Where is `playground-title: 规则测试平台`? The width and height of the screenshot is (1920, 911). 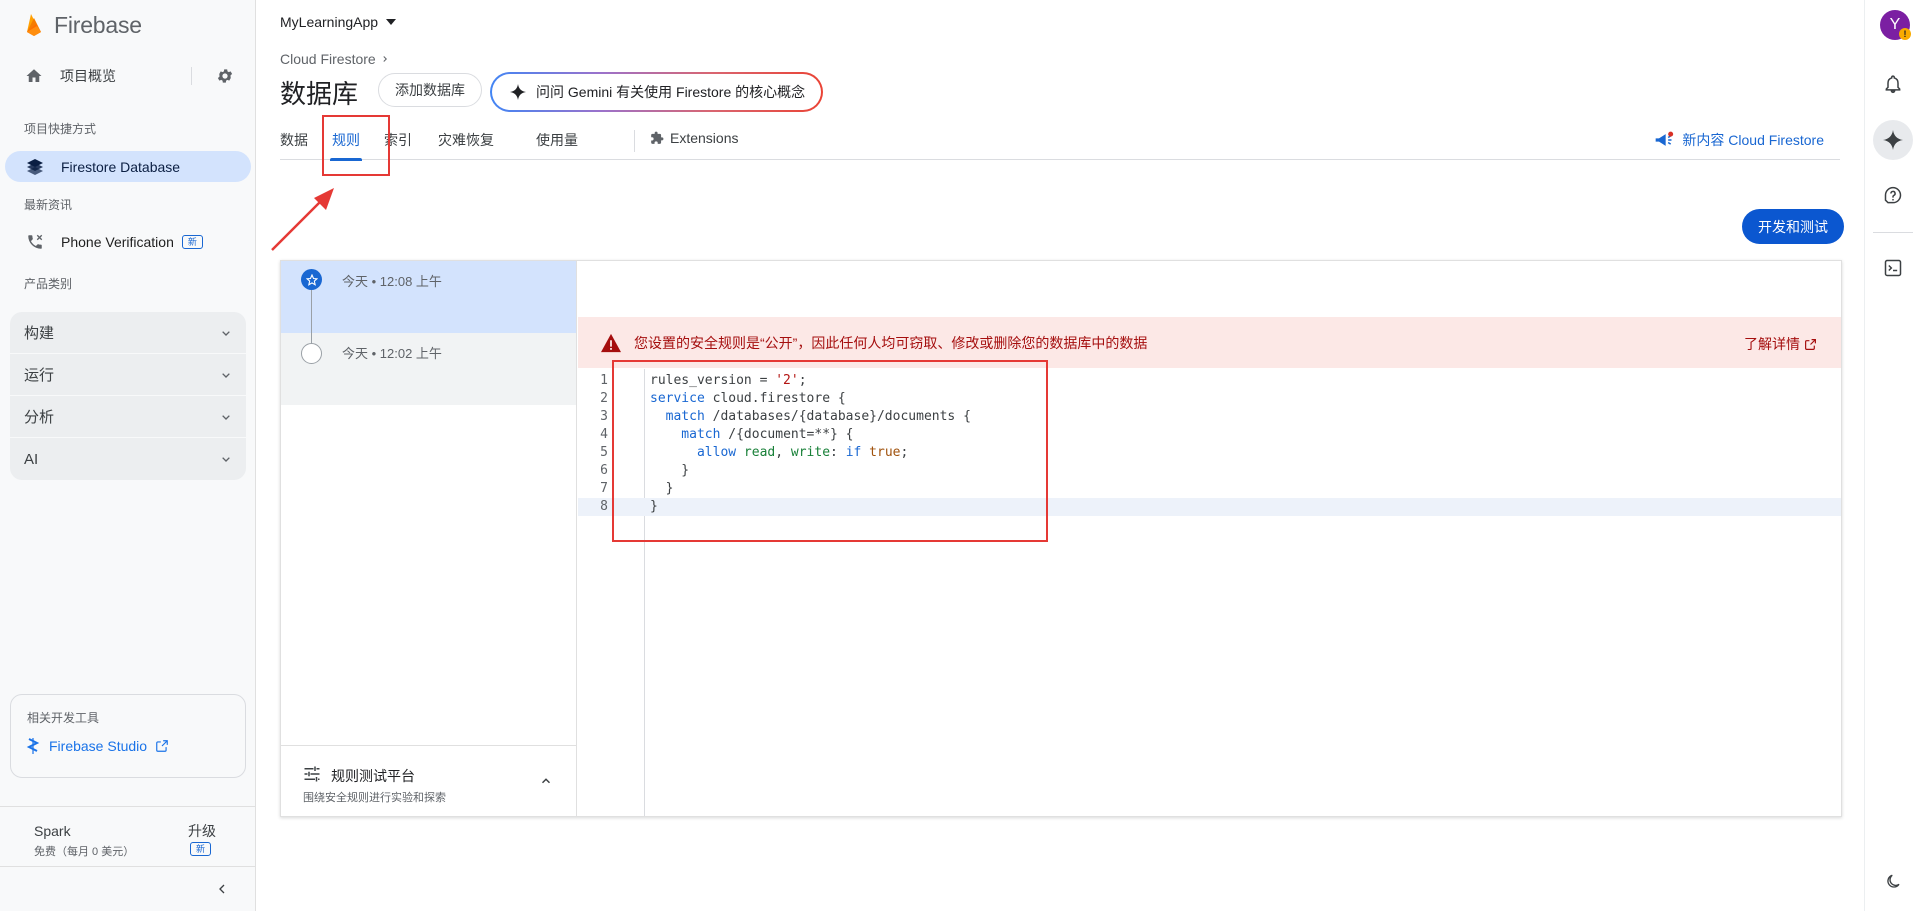 playground-title: 规则测试平台 is located at coordinates (373, 776).